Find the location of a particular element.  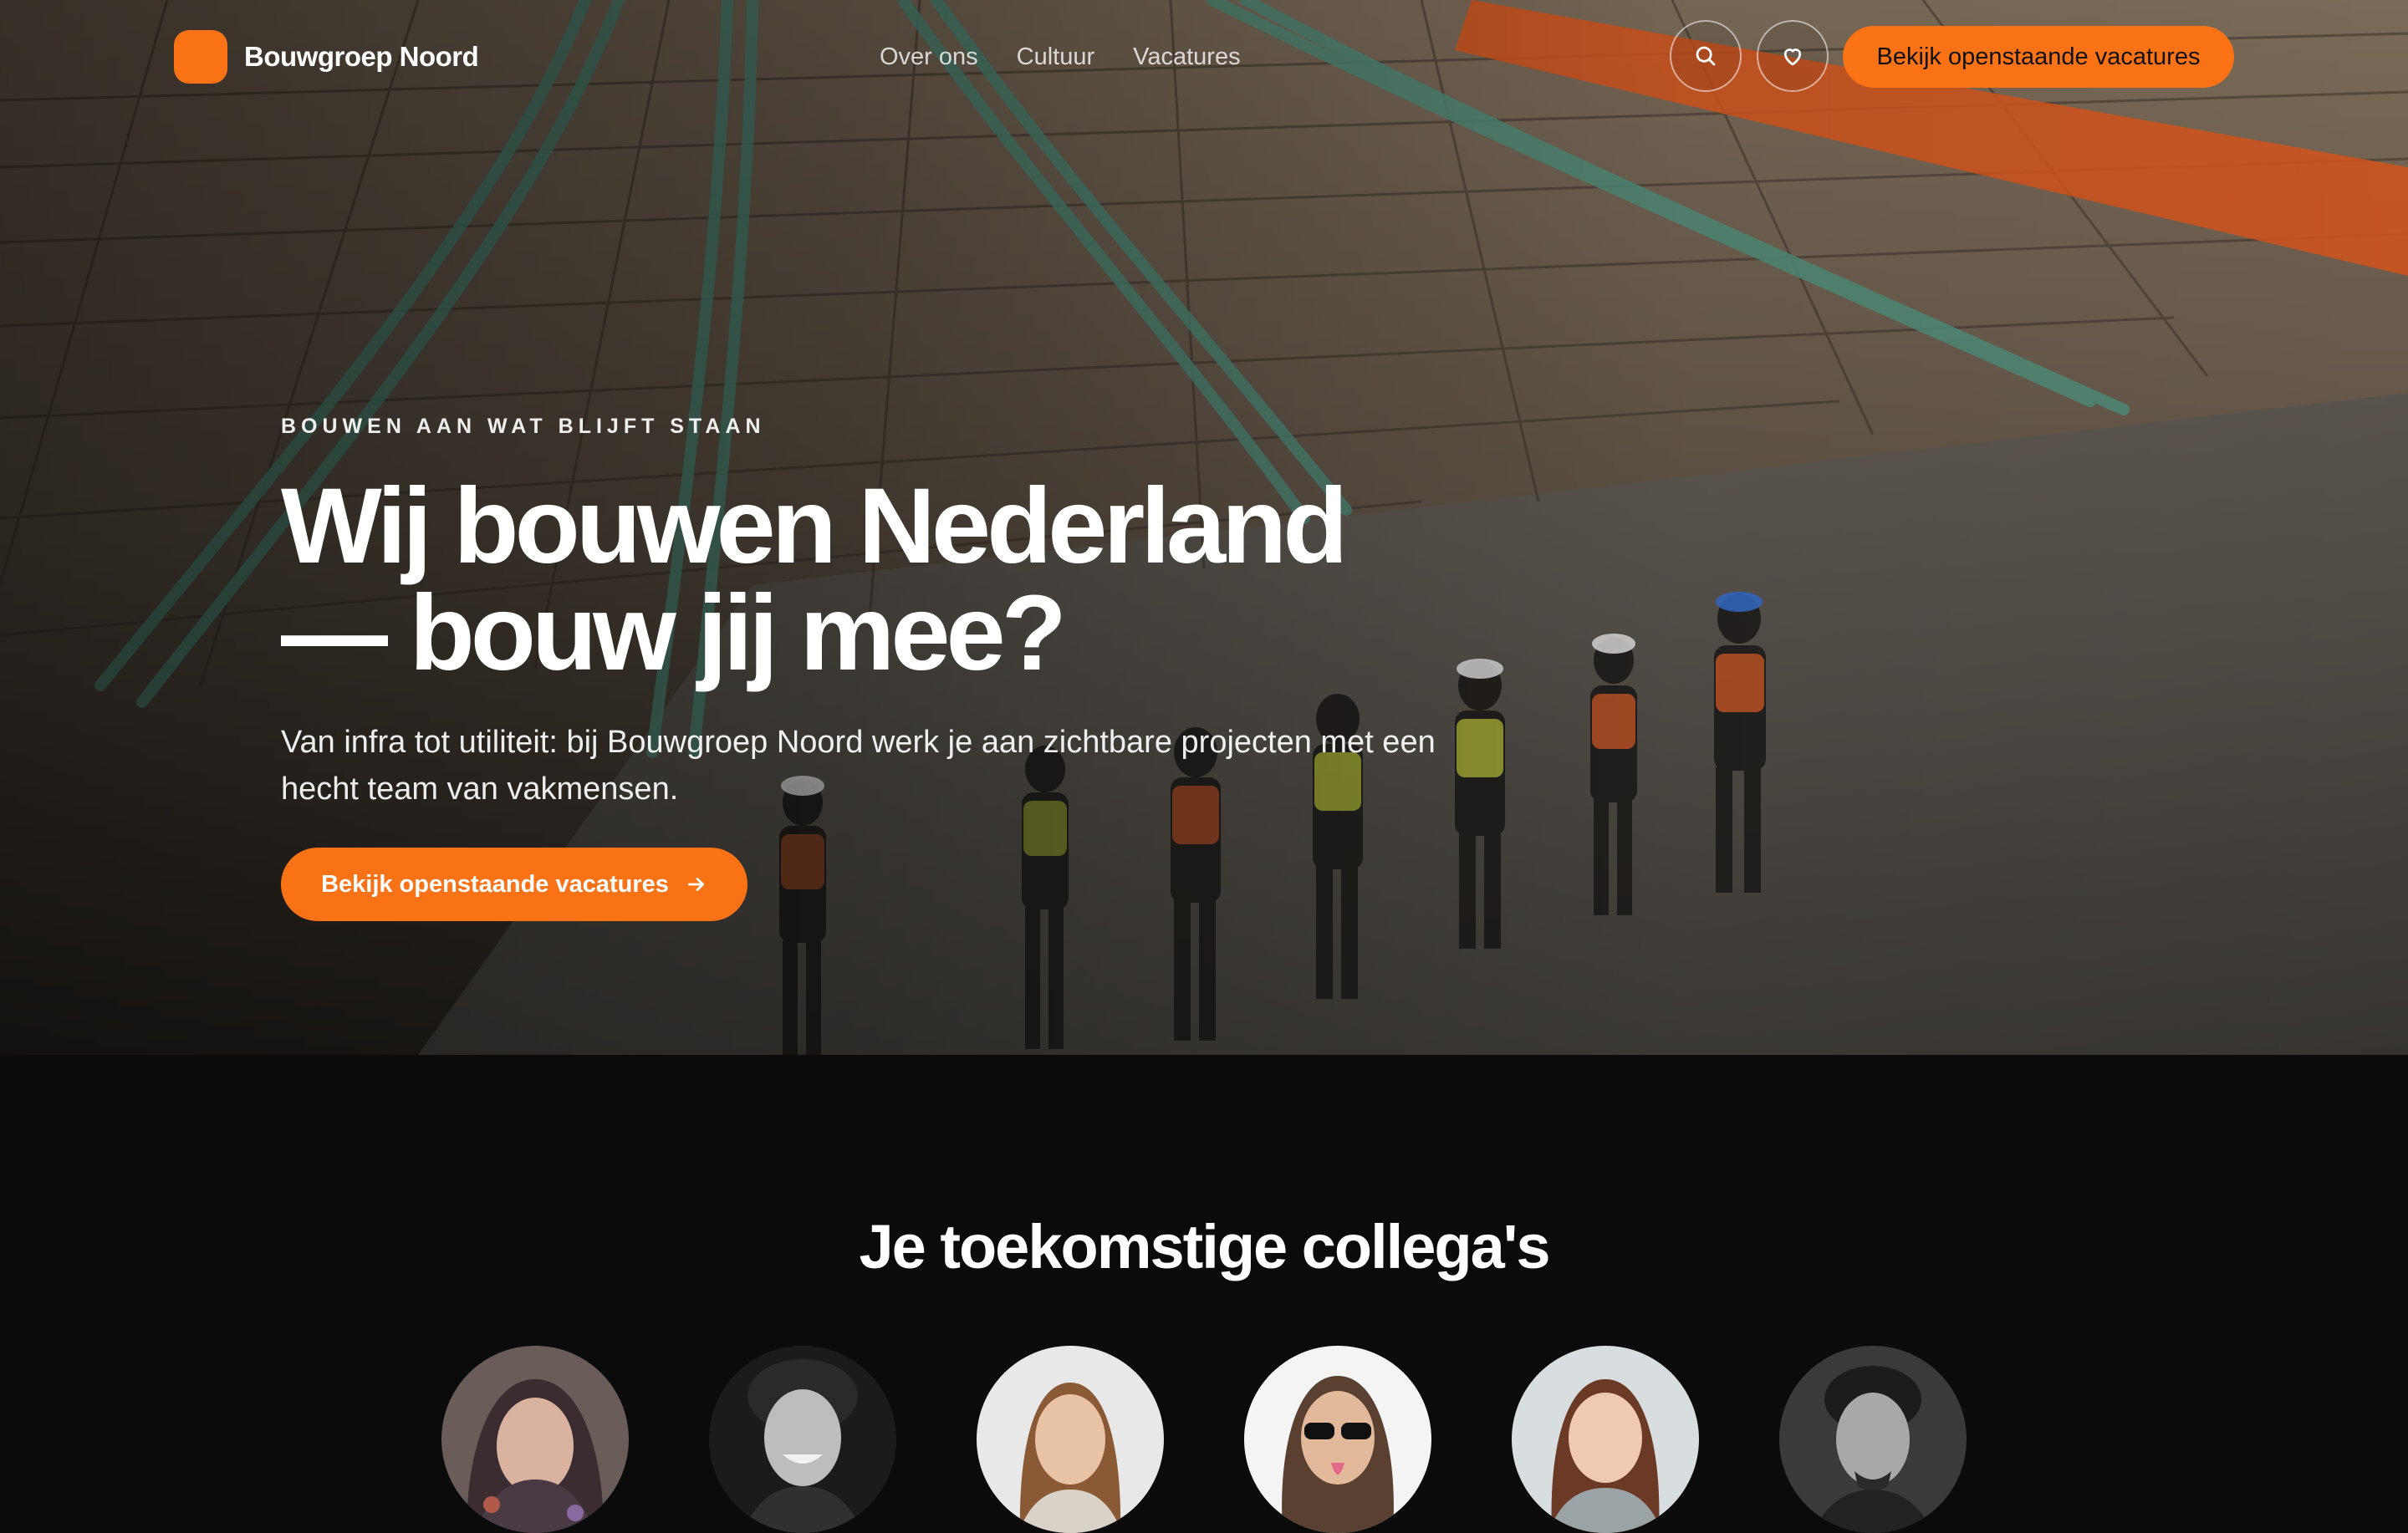

heart-icon is located at coordinates (1792, 57).